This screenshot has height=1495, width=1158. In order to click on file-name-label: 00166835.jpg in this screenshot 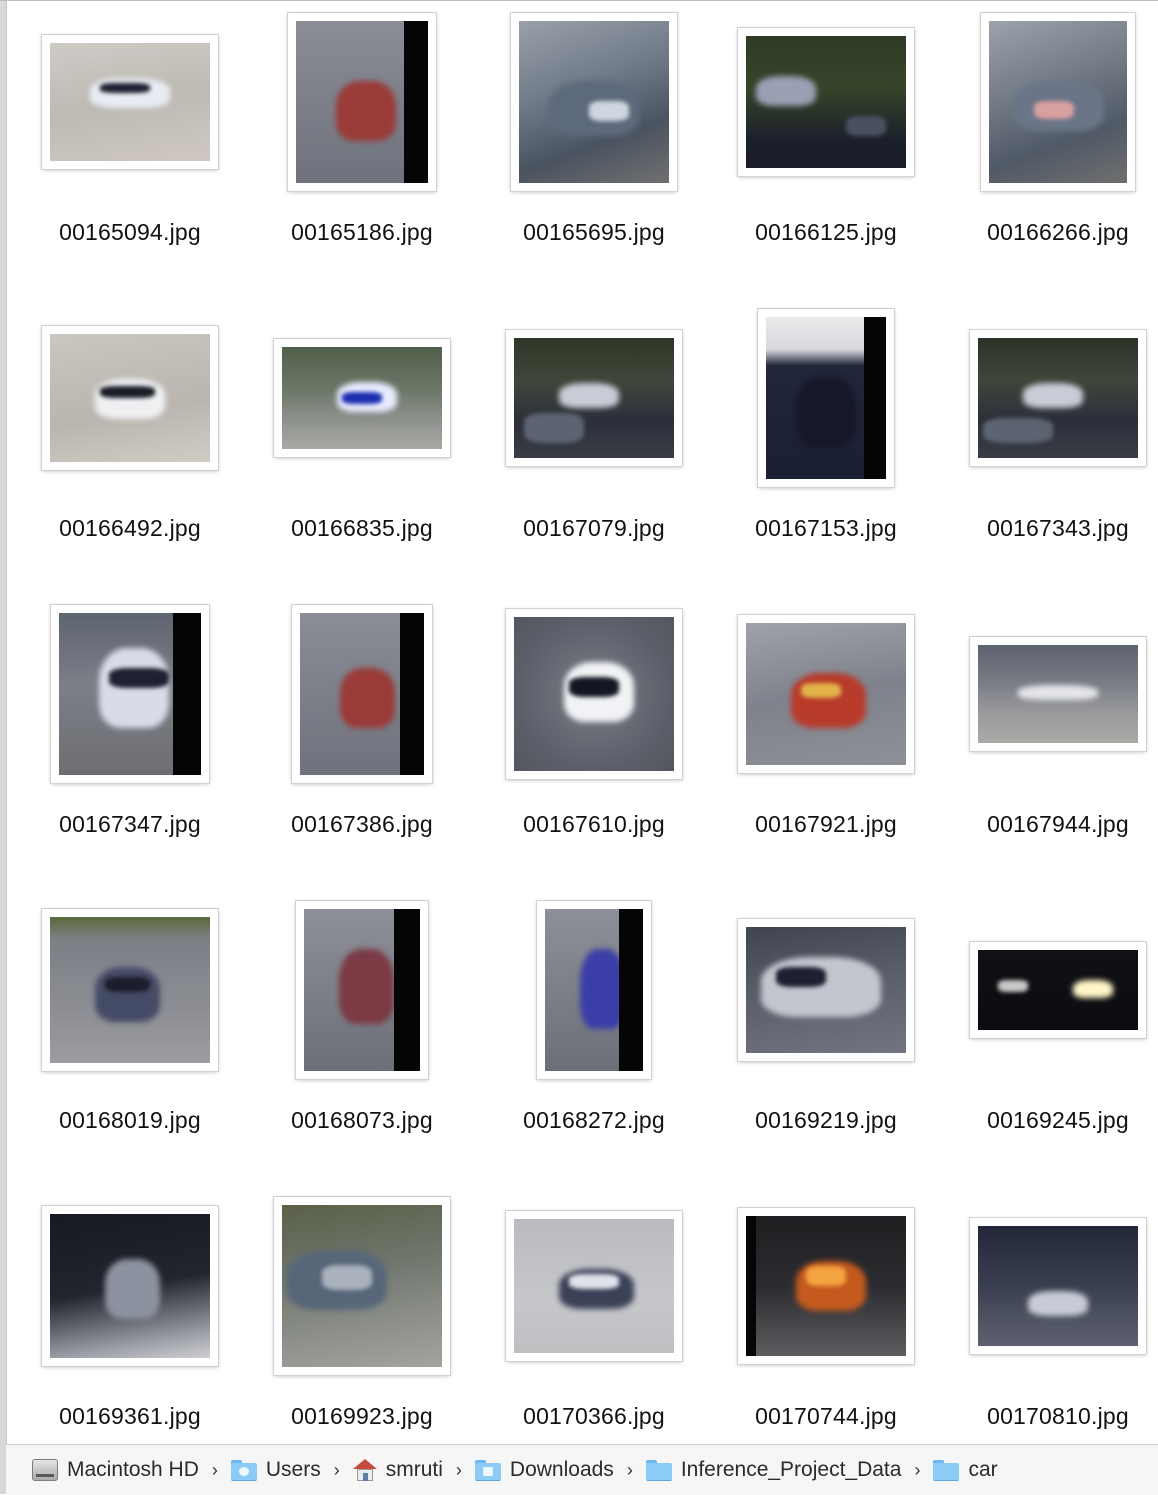, I will do `click(362, 528)`.